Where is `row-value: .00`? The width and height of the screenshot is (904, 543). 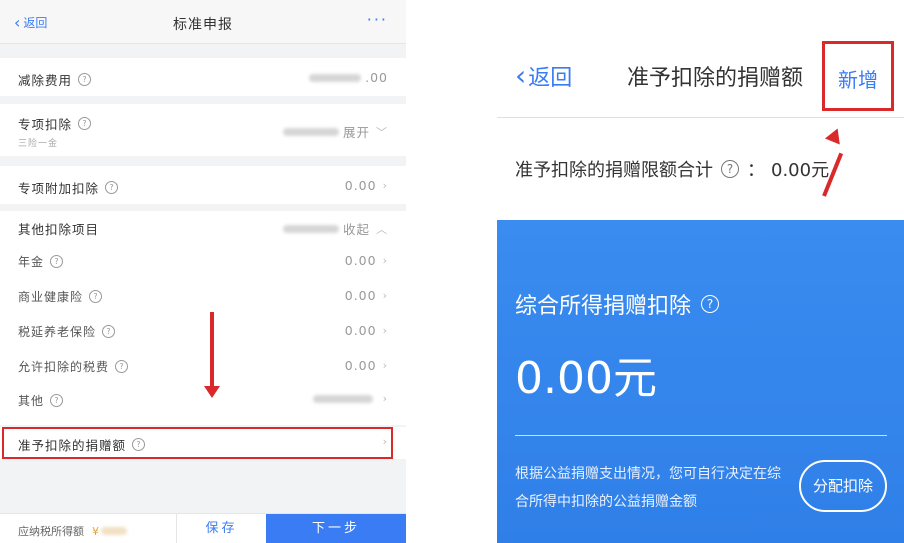 row-value: .00 is located at coordinates (376, 77).